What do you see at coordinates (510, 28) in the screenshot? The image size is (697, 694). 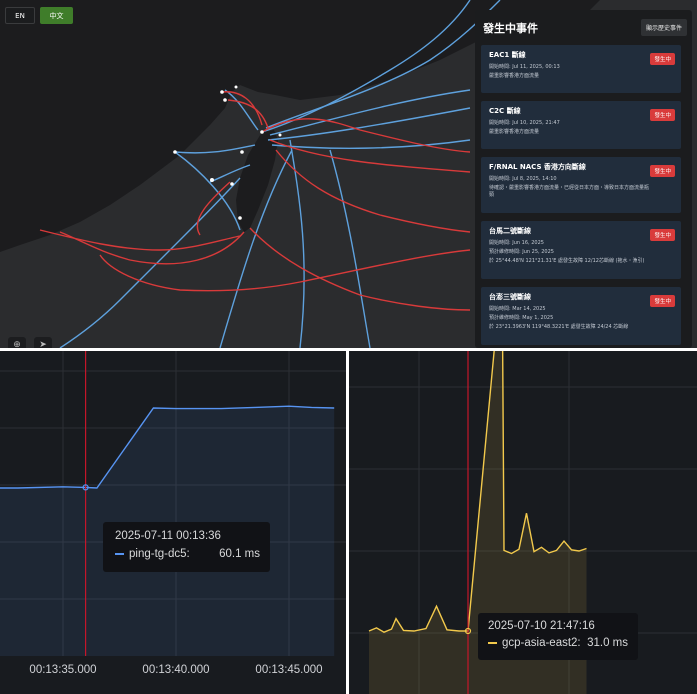 I see `events-panel-title: 發生中事件` at bounding box center [510, 28].